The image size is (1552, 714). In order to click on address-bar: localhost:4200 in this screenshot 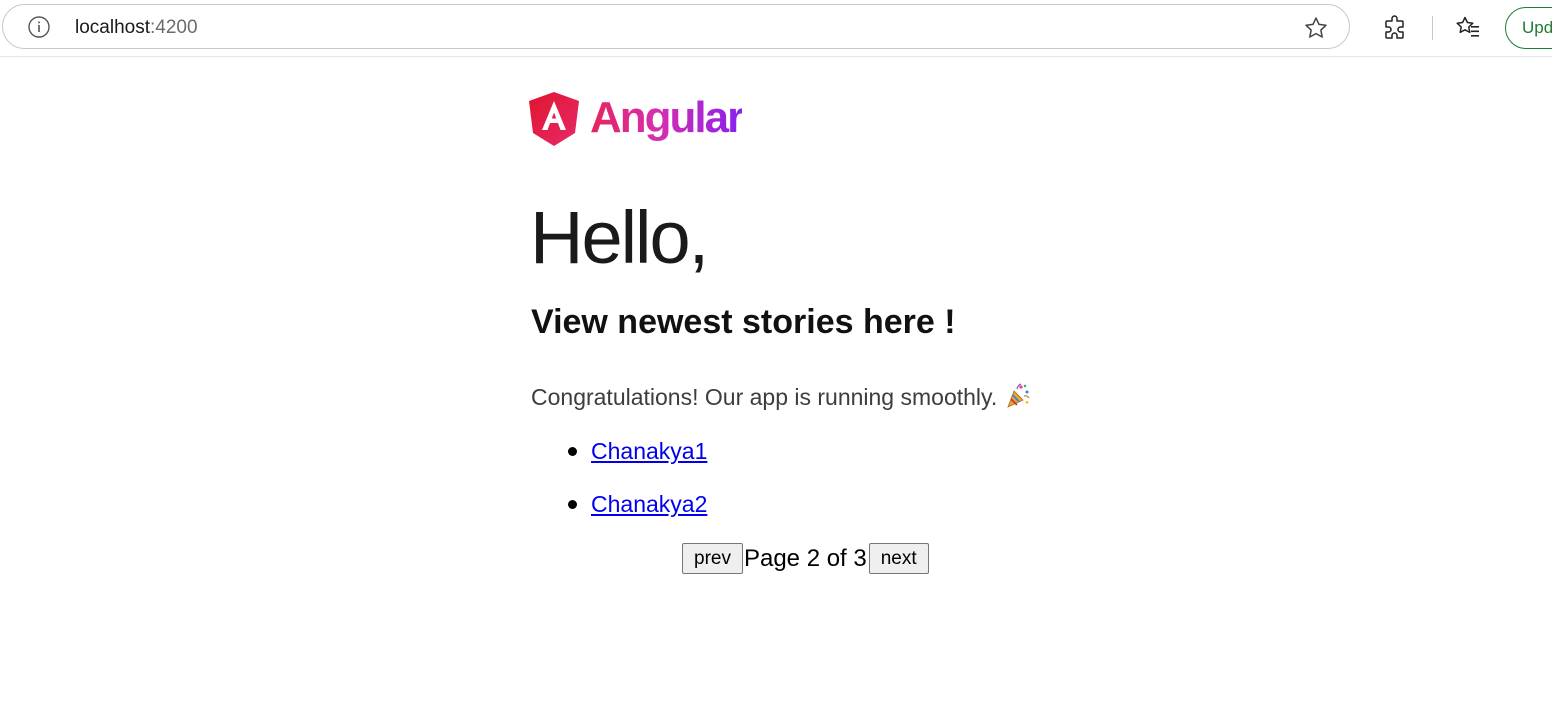, I will do `click(676, 26)`.